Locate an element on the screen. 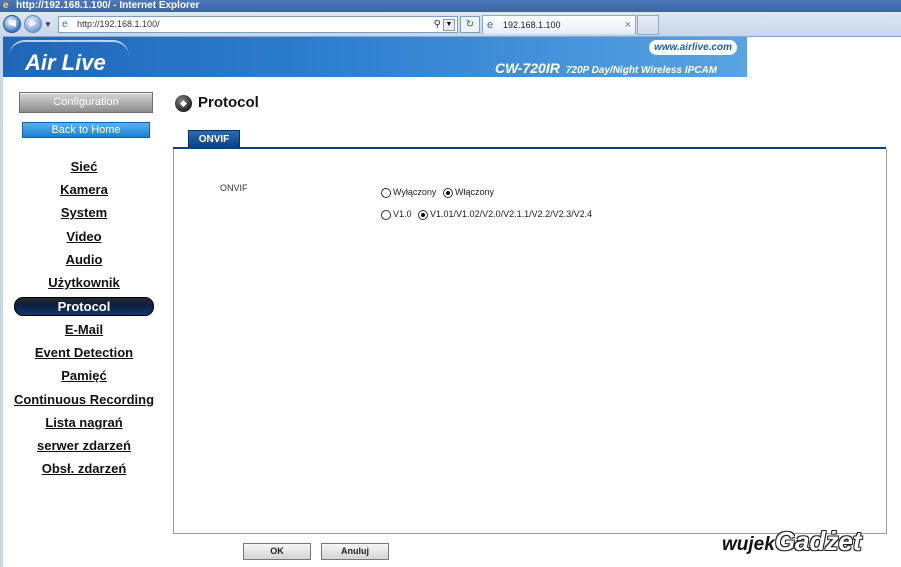  sidebar-item-protocol: Protocol is located at coordinates (84, 306).